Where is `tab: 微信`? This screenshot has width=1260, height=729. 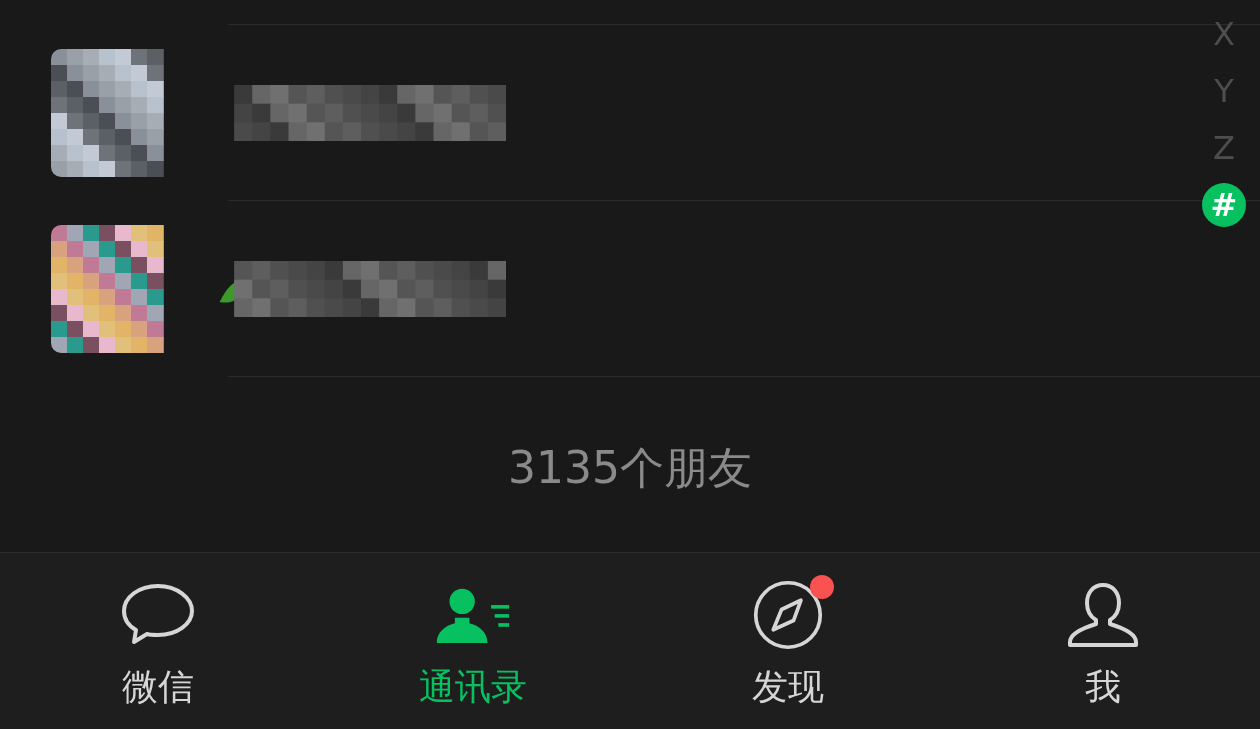 tab: 微信 is located at coordinates (157, 641).